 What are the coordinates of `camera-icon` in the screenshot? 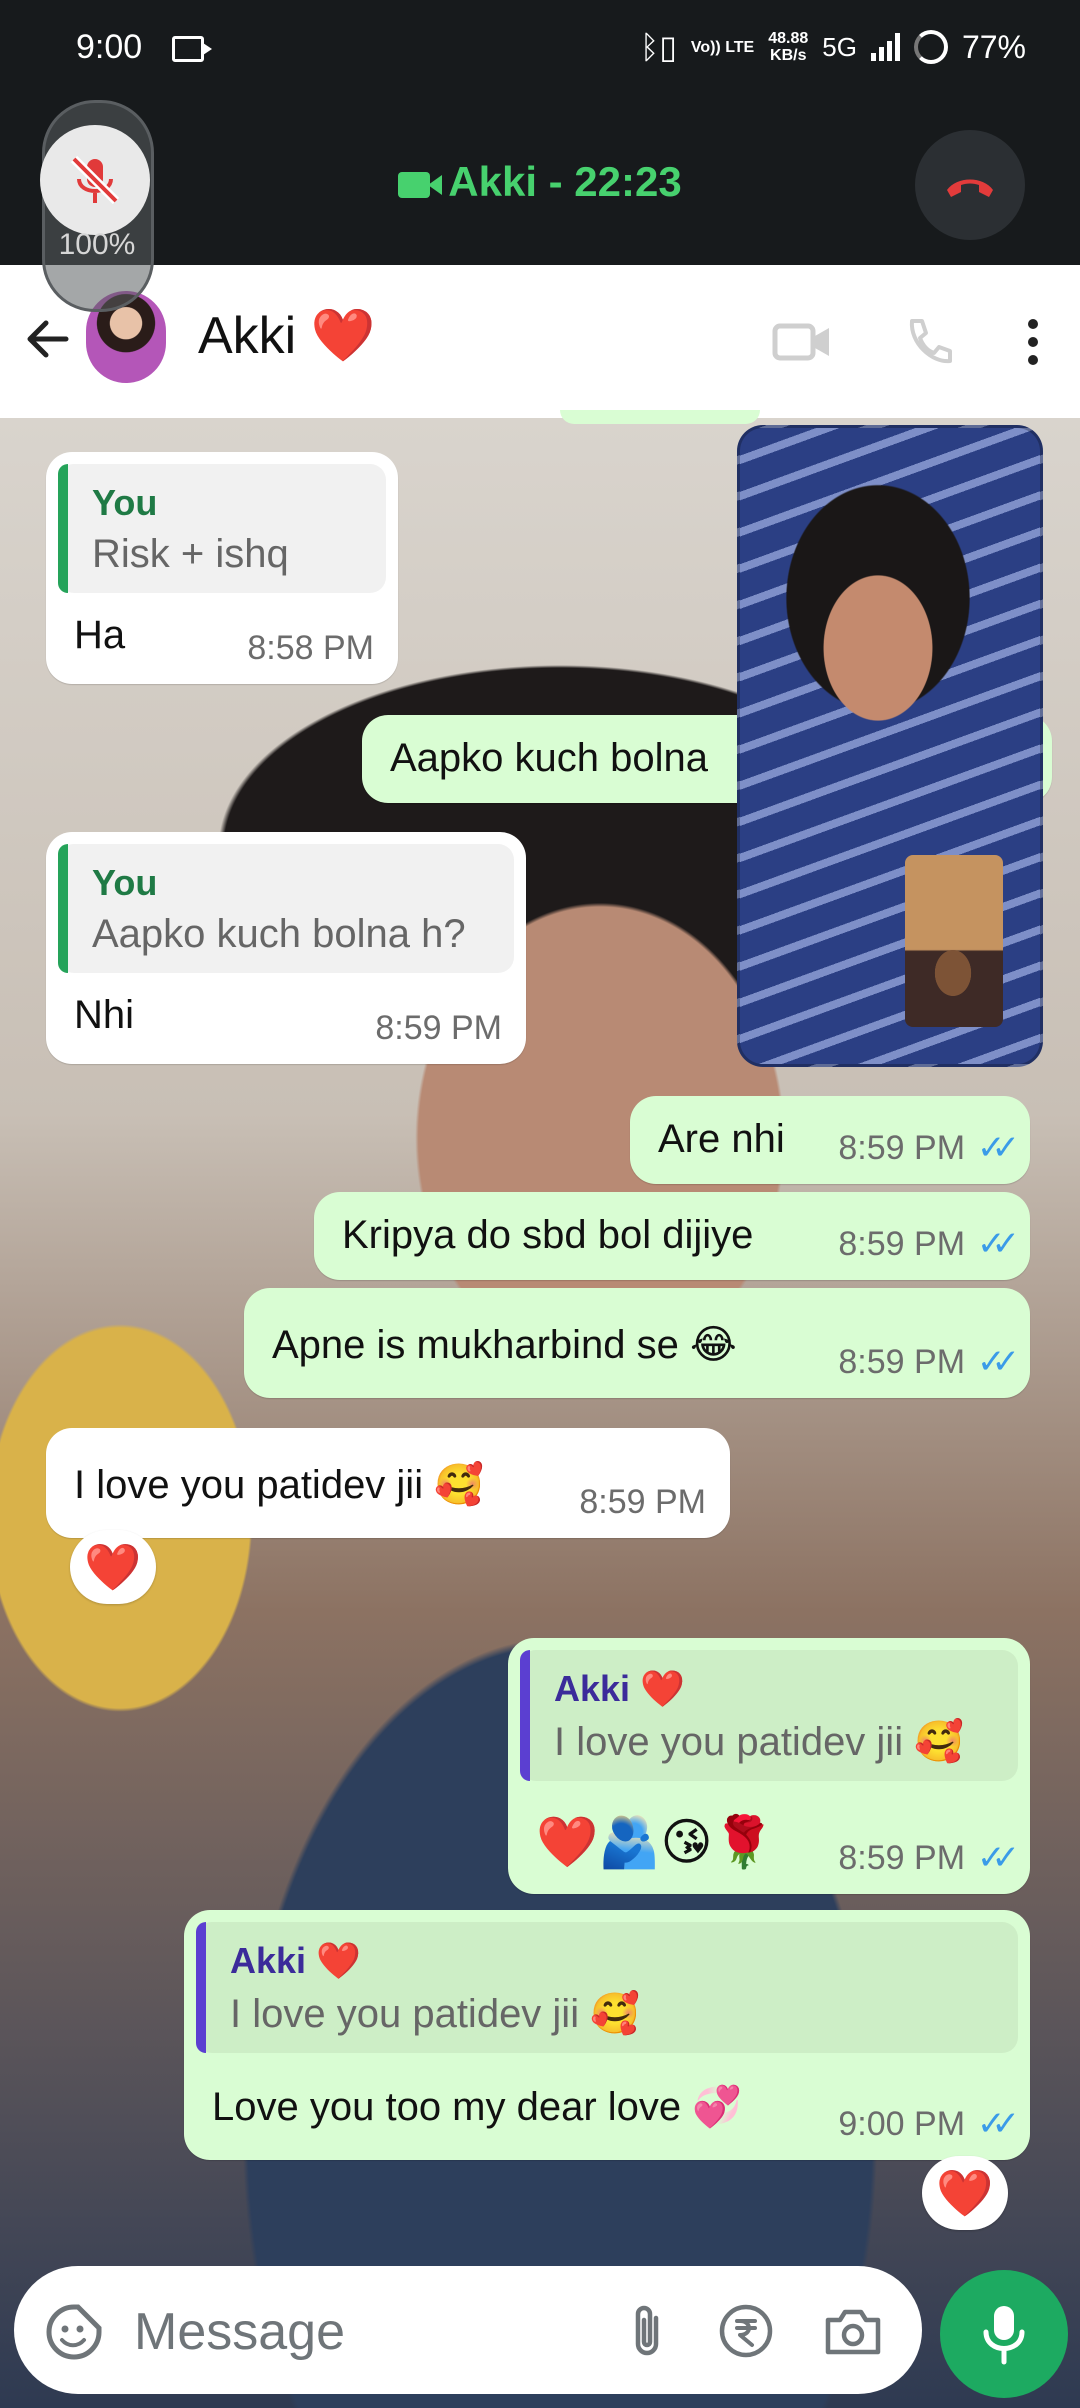 It's located at (853, 2331).